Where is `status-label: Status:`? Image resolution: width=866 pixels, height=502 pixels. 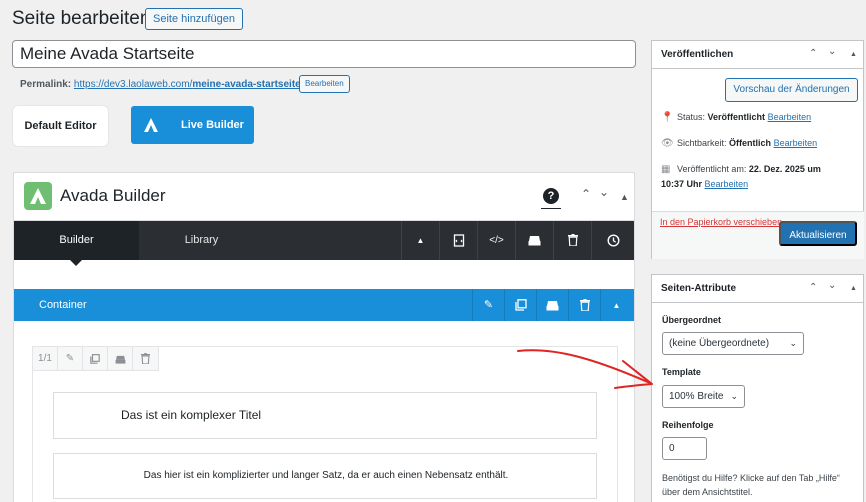 status-label: Status: is located at coordinates (691, 117).